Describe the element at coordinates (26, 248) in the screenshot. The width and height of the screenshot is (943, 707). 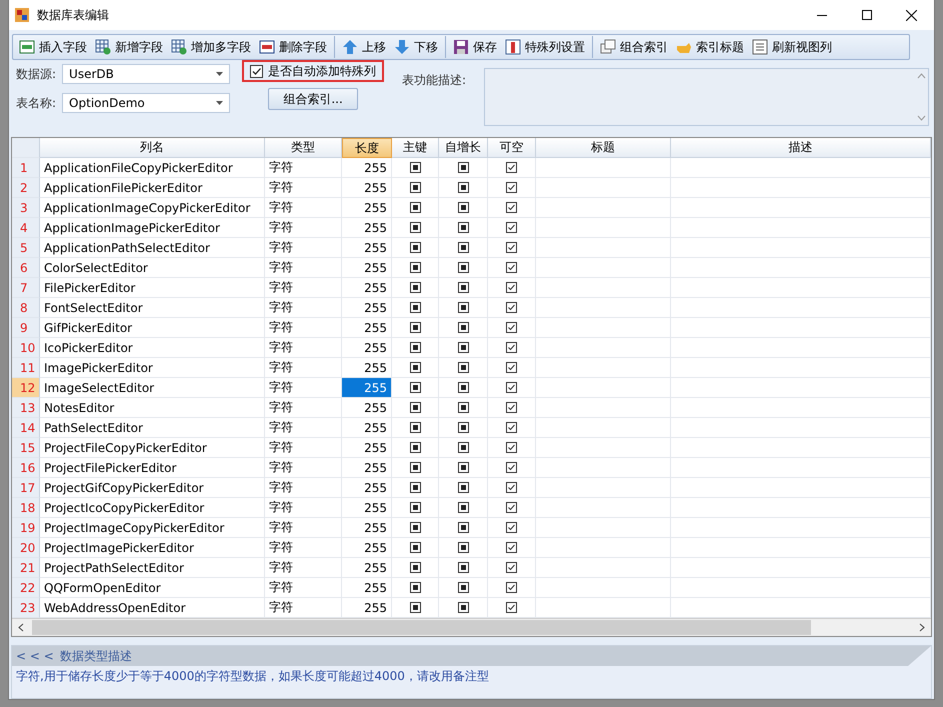
I see `row-number: 5` at that location.